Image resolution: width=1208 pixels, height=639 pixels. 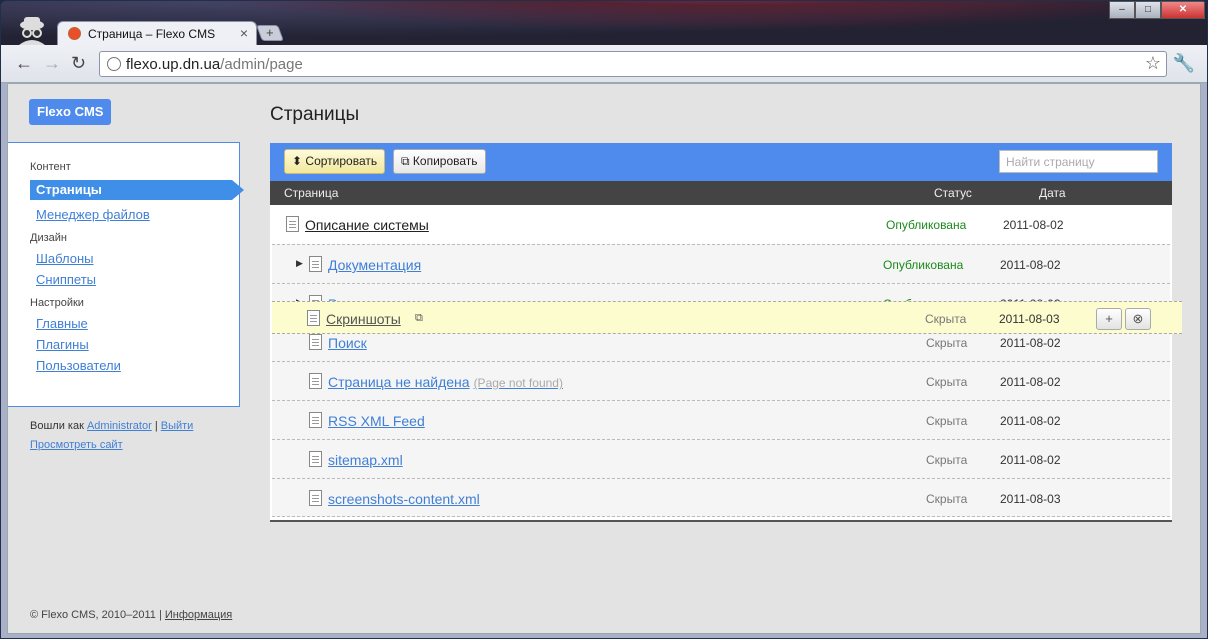 What do you see at coordinates (365, 460) in the screenshot?
I see `page-link: sitemap.xml` at bounding box center [365, 460].